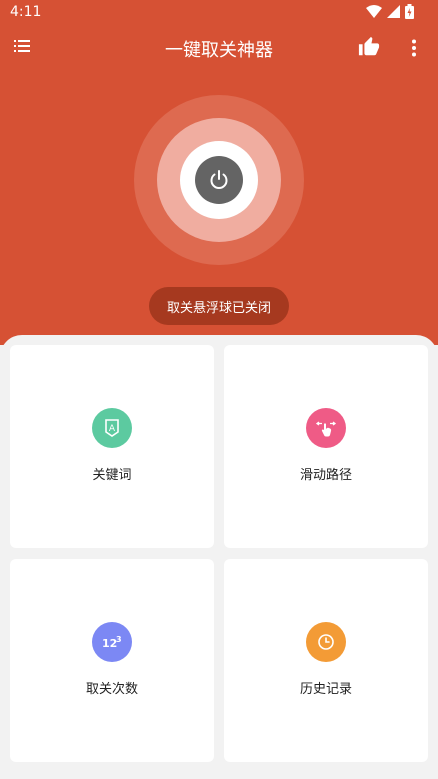 This screenshot has height=779, width=438. I want to click on swipe-hand-icon, so click(326, 429).